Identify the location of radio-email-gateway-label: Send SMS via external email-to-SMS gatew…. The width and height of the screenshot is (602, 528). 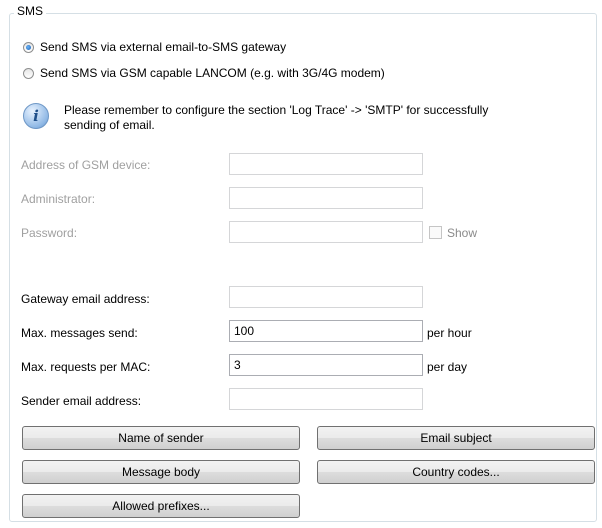
(163, 47).